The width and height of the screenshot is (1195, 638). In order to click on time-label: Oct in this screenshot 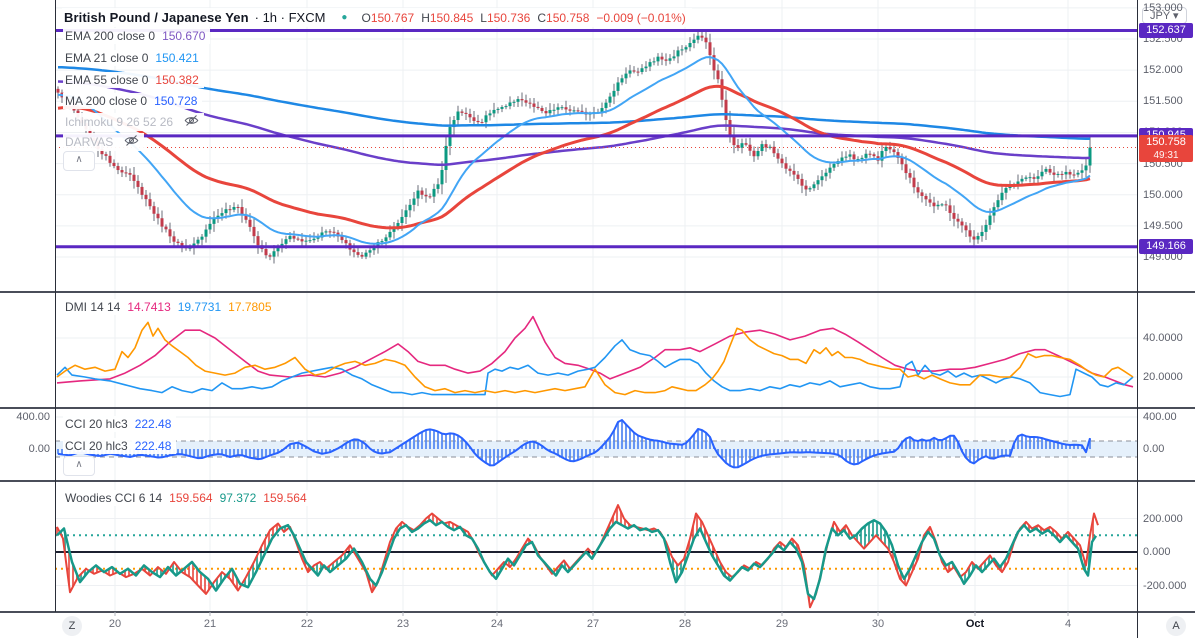, I will do `click(975, 624)`.